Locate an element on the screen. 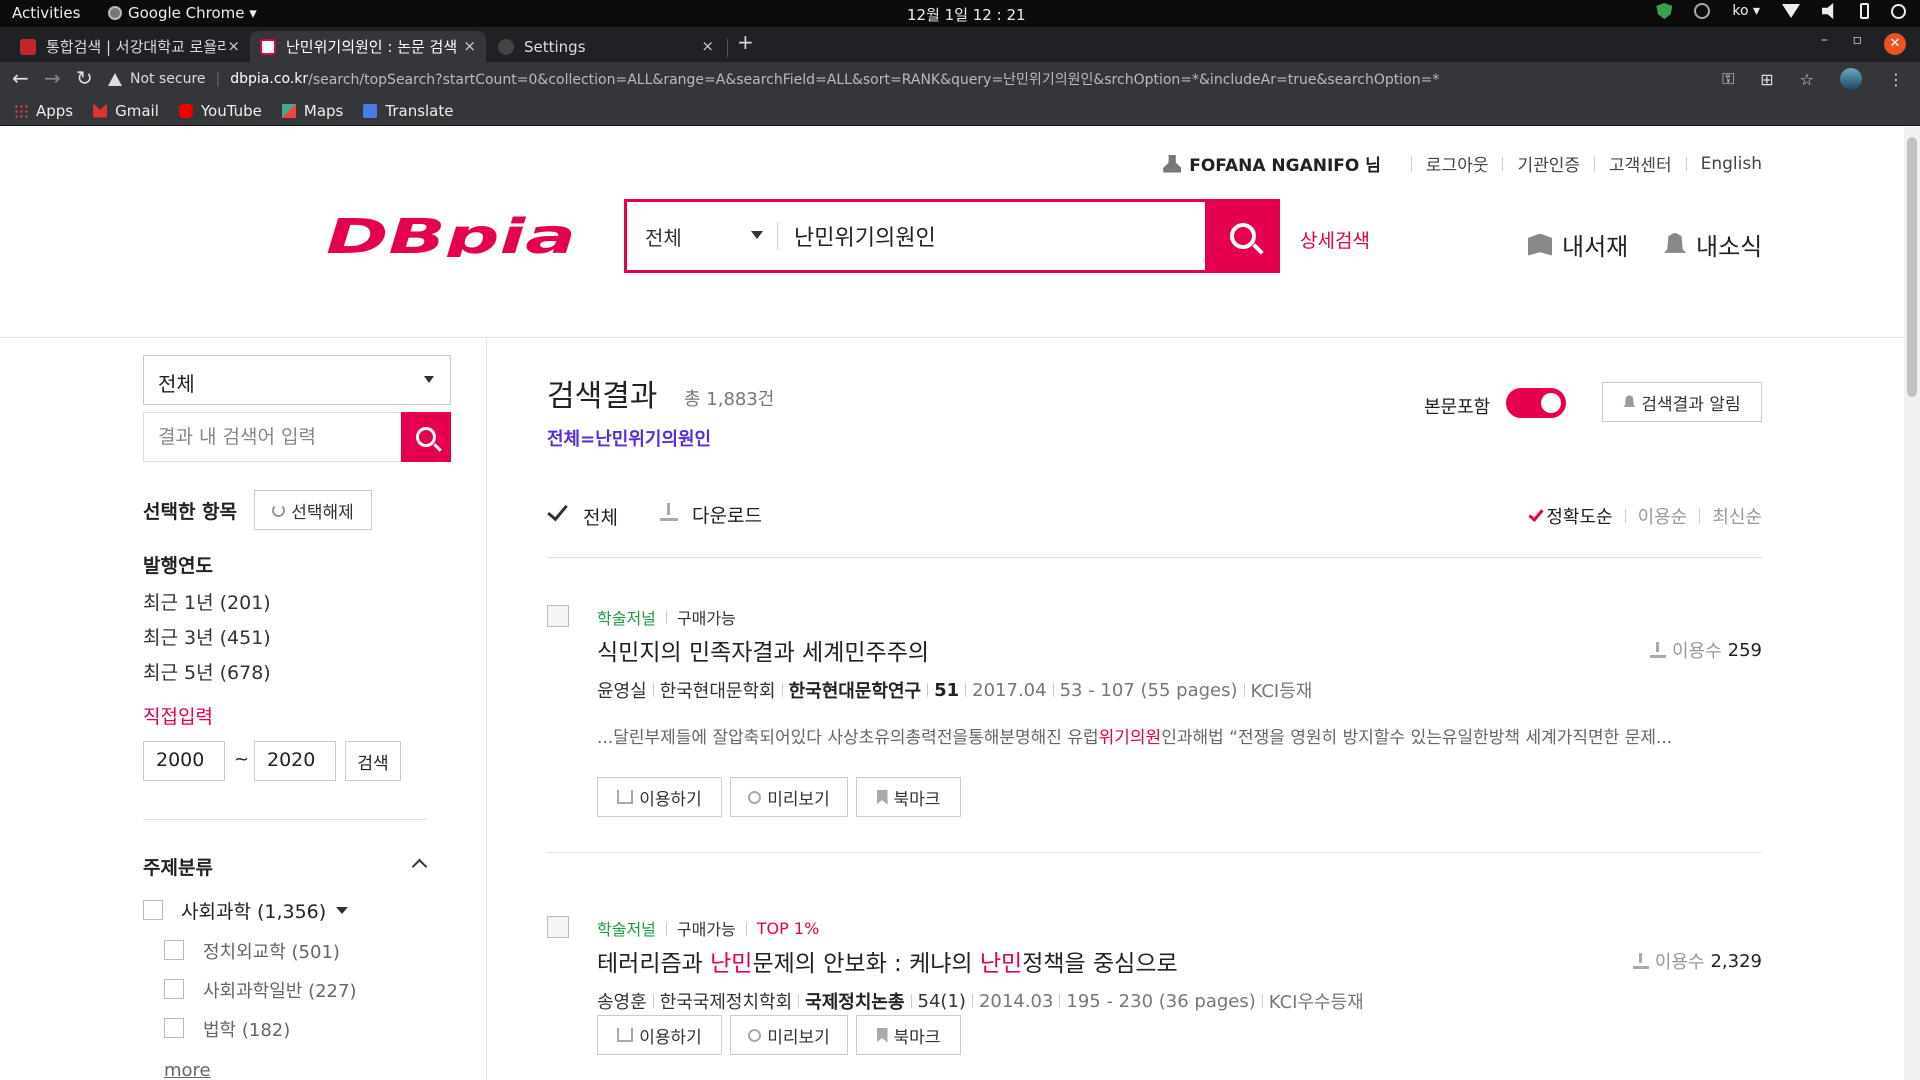  journal: 국제정치논총 is located at coordinates (854, 1001).